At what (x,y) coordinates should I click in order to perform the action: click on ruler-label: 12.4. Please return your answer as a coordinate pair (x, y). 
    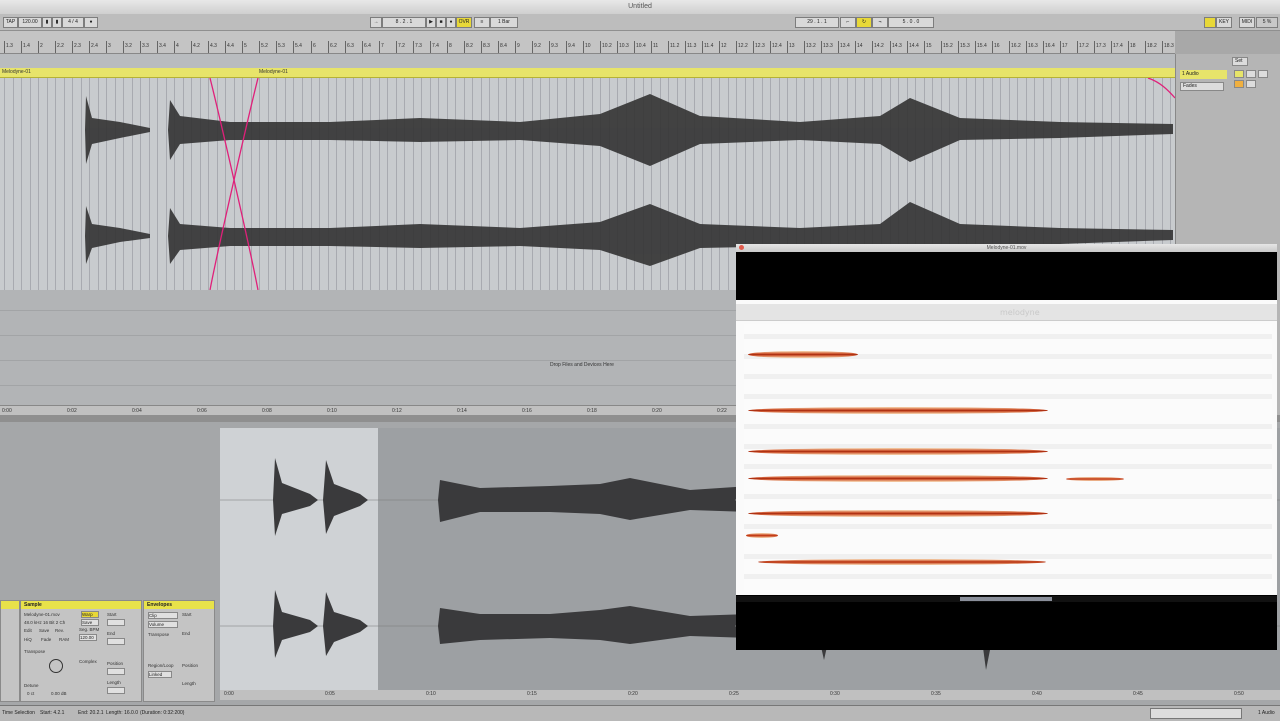
    Looking at the image, I should click on (777, 46).